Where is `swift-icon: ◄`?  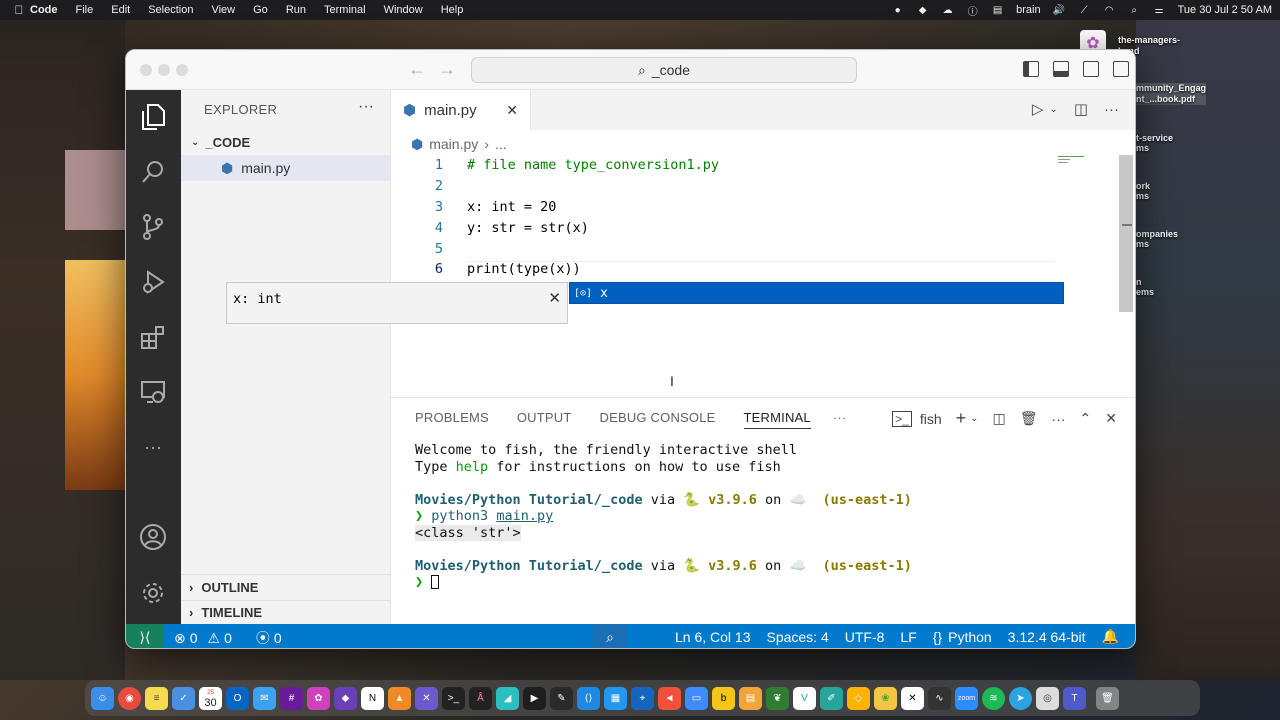 swift-icon: ◄ is located at coordinates (669, 698).